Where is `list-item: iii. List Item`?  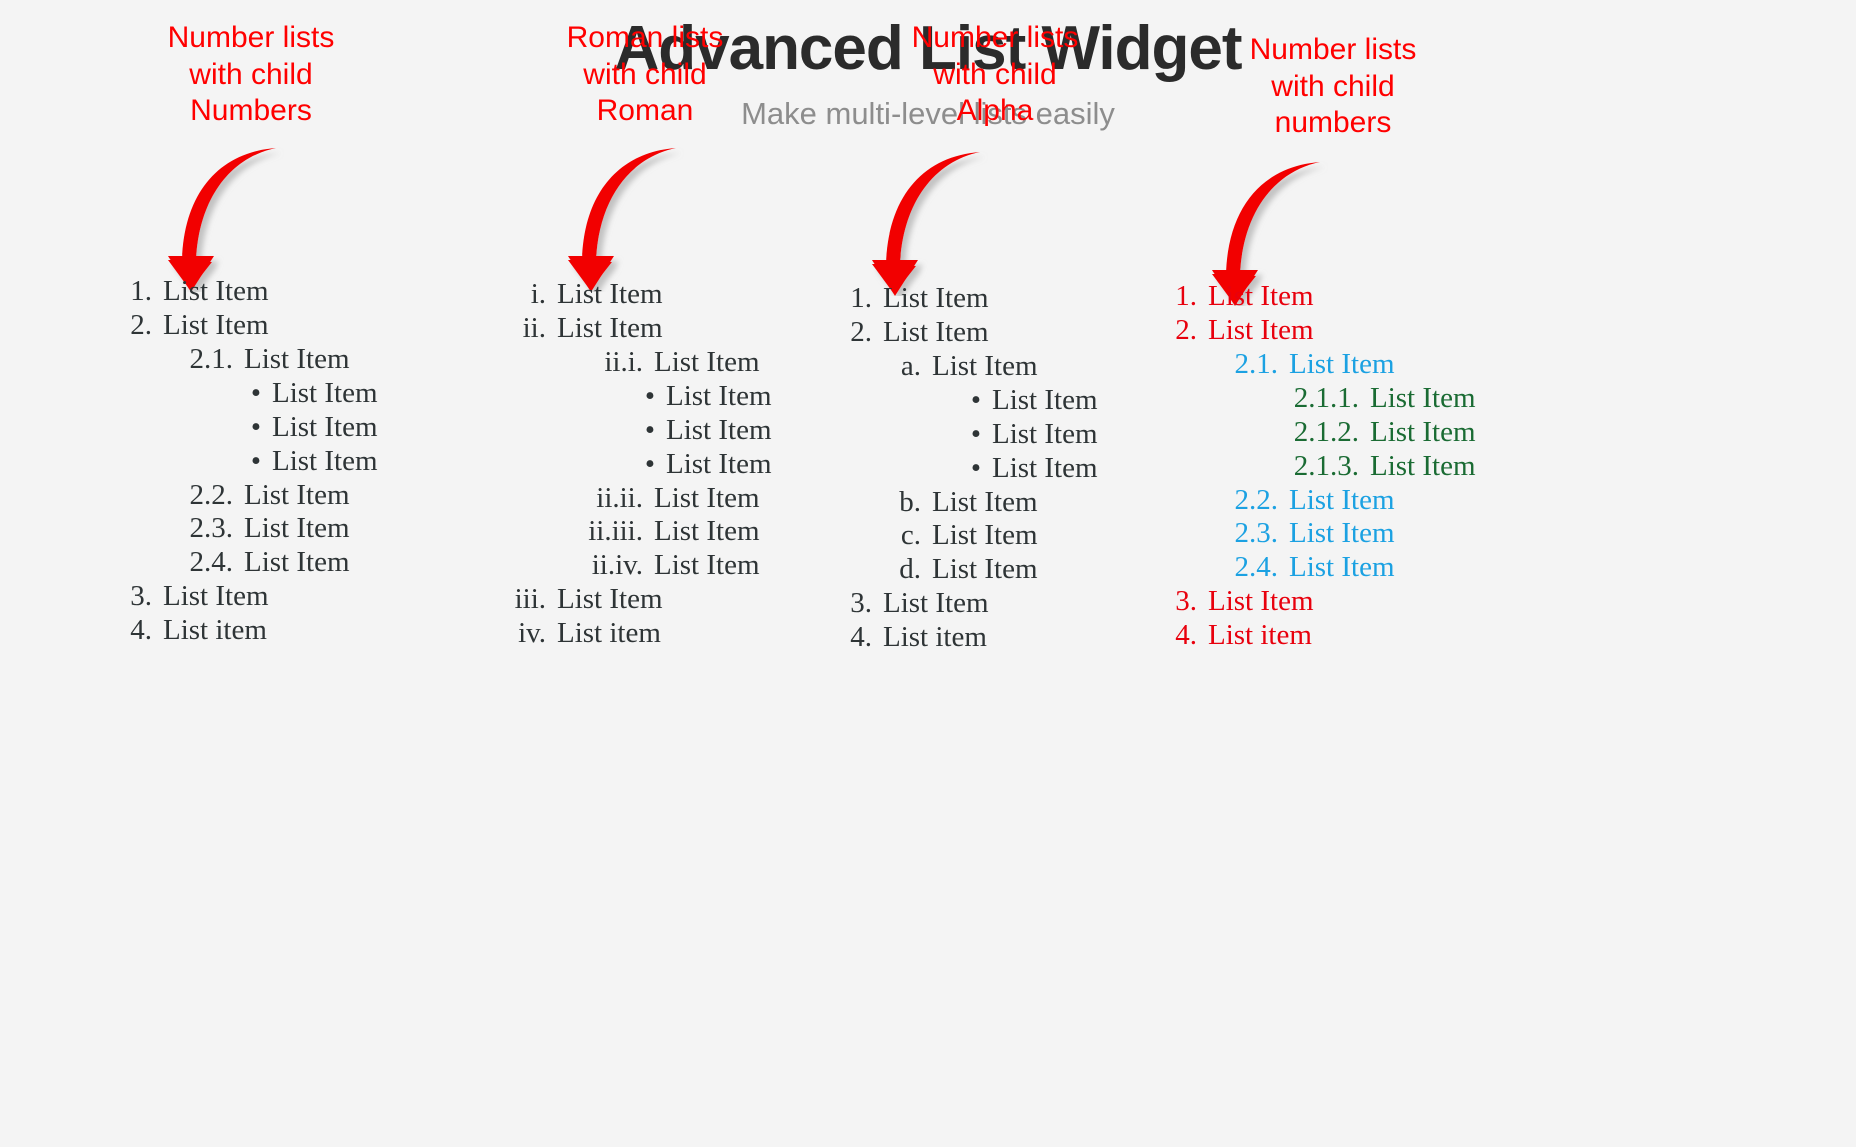
list-item: iii. List Item is located at coordinates (642, 600).